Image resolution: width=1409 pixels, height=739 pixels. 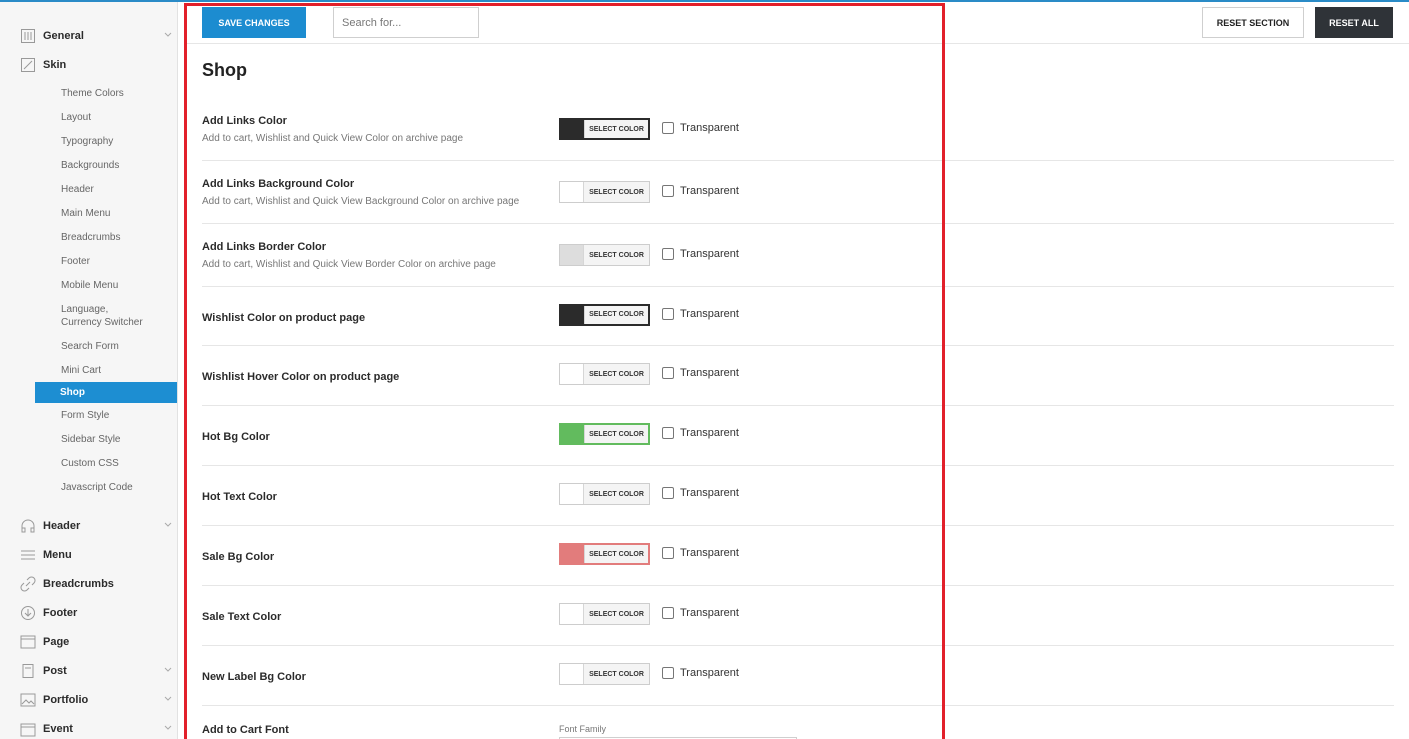 I want to click on setting-row: Hot Bg Color SELECT COLOR Transparent, so click(x=798, y=436).